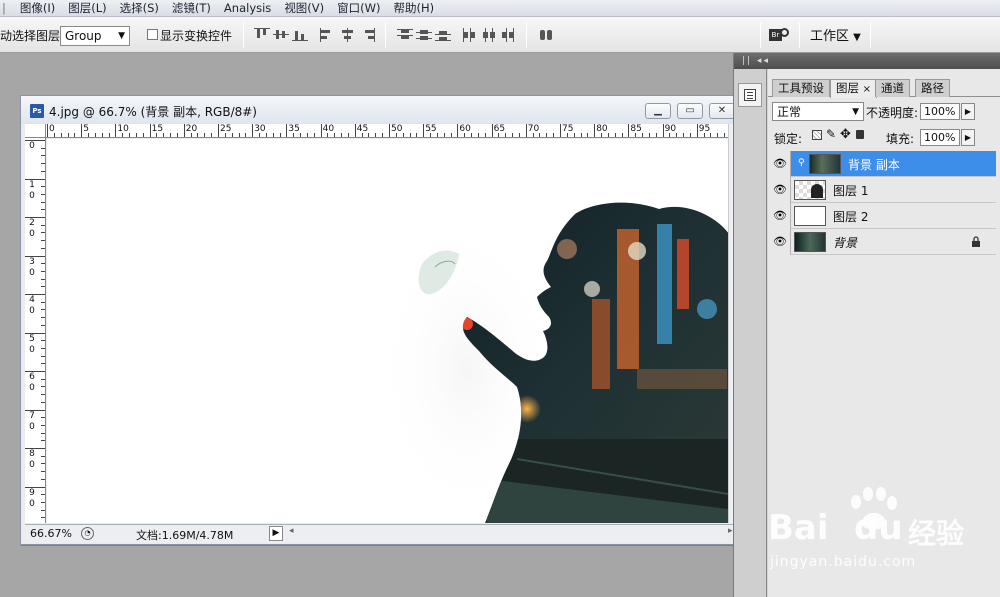  What do you see at coordinates (874, 165) in the screenshot?
I see `layer-name: 背景 副本` at bounding box center [874, 165].